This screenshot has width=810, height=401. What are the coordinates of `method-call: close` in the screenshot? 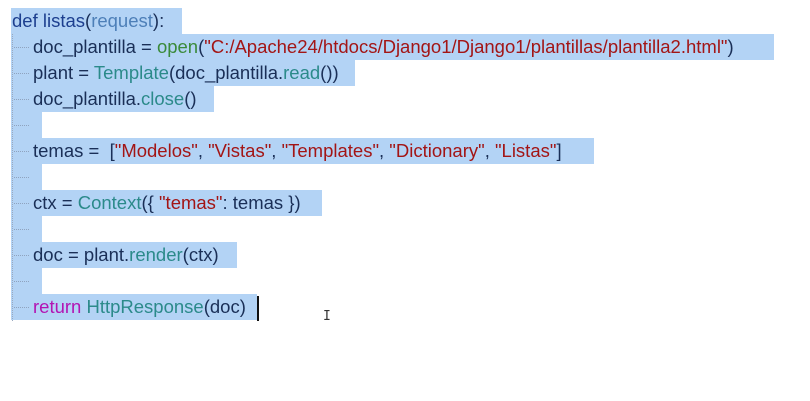 It's located at (163, 98).